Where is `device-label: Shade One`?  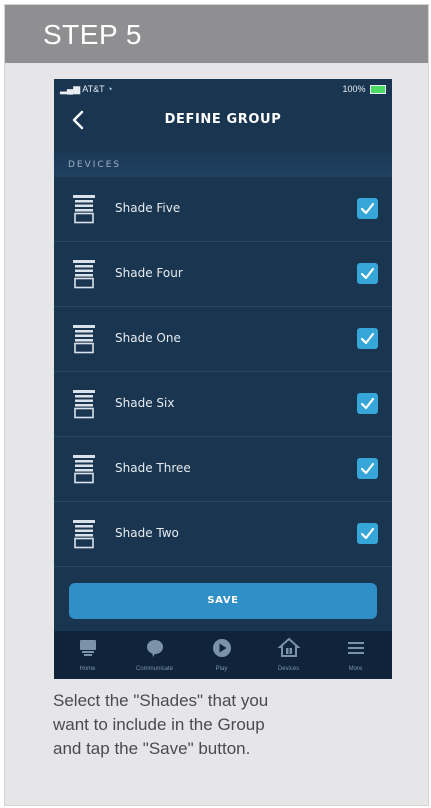
device-label: Shade One is located at coordinates (148, 338).